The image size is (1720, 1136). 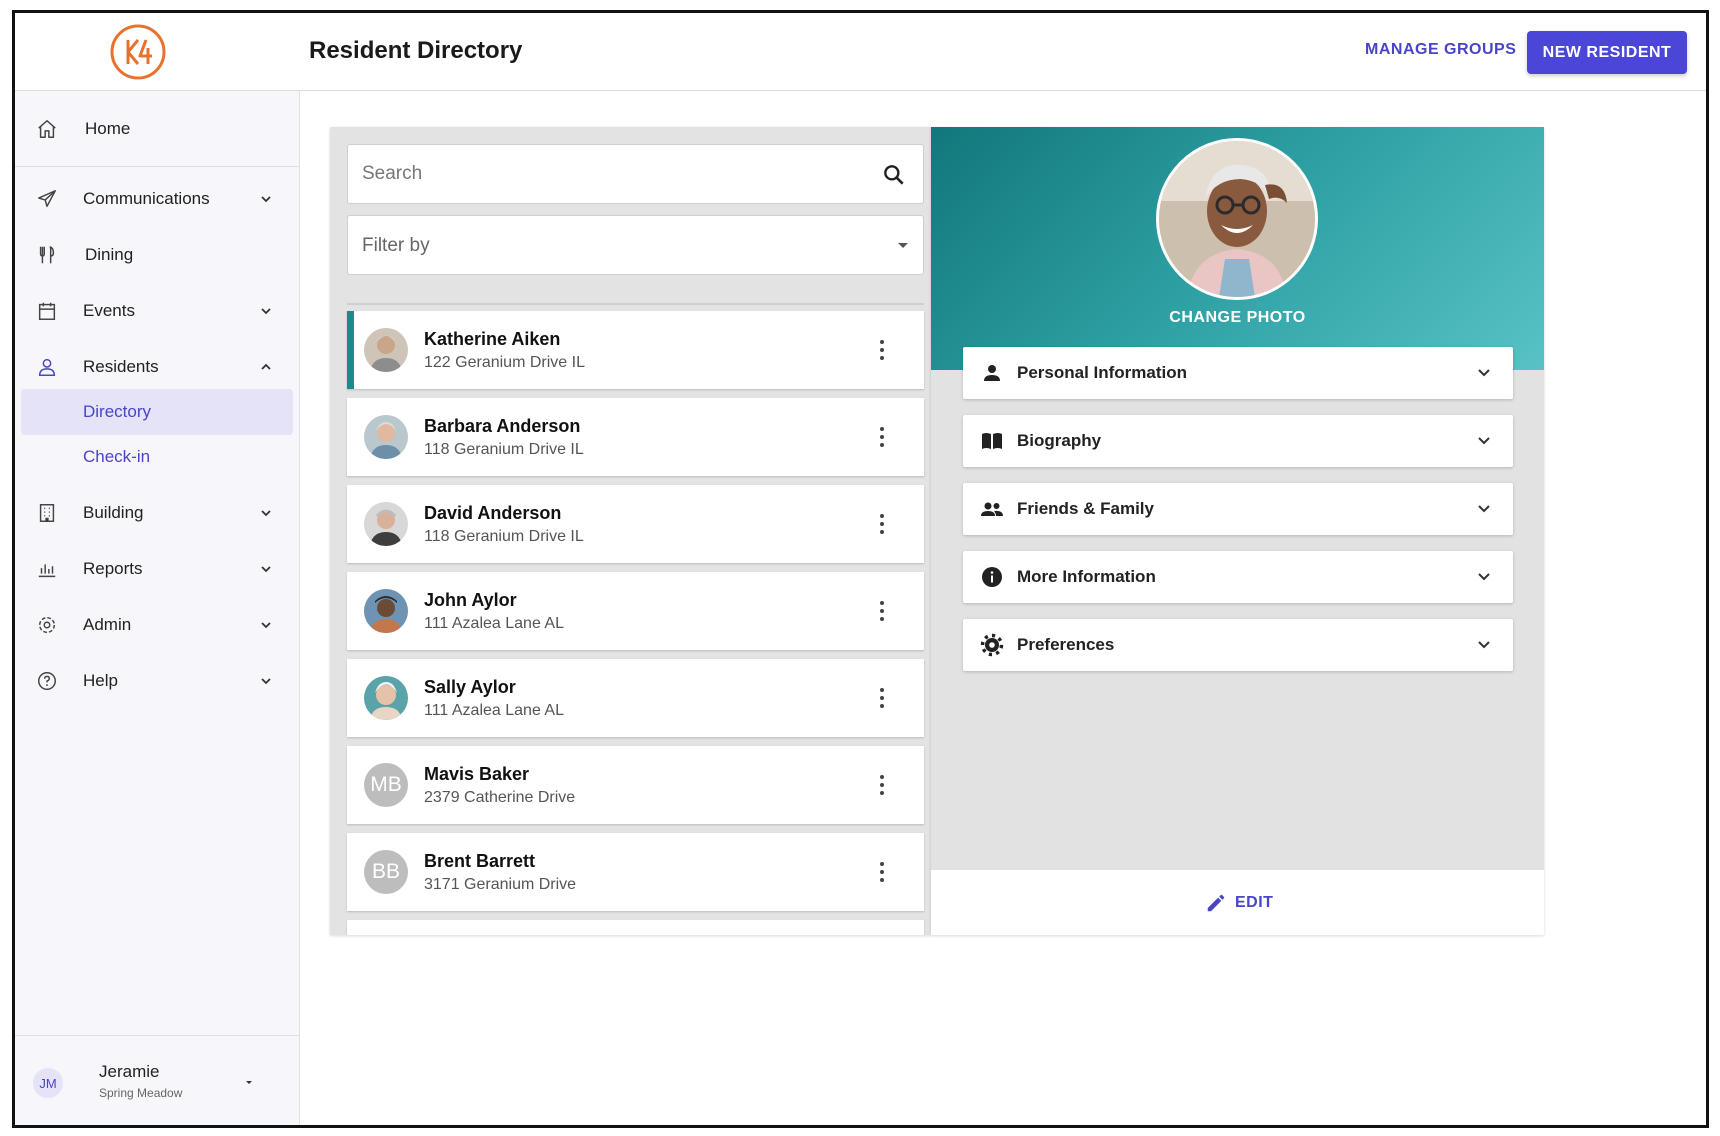 What do you see at coordinates (1237, 318) in the screenshot?
I see `change-photo-button: CHANGE PHOTO` at bounding box center [1237, 318].